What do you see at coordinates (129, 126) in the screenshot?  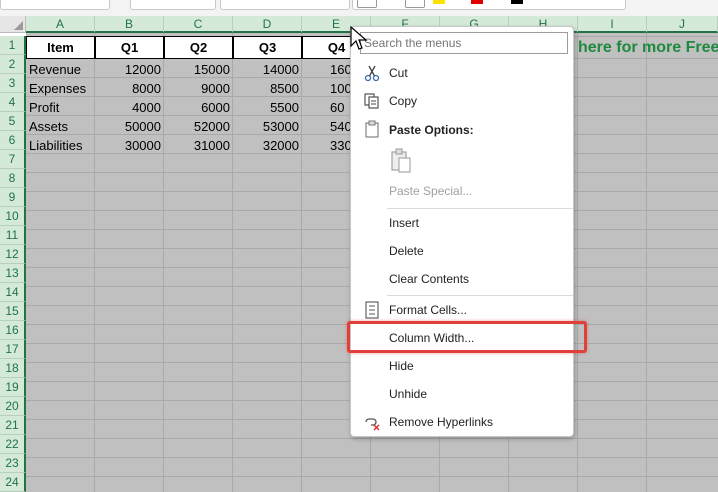 I see `cell-q1: 50000` at bounding box center [129, 126].